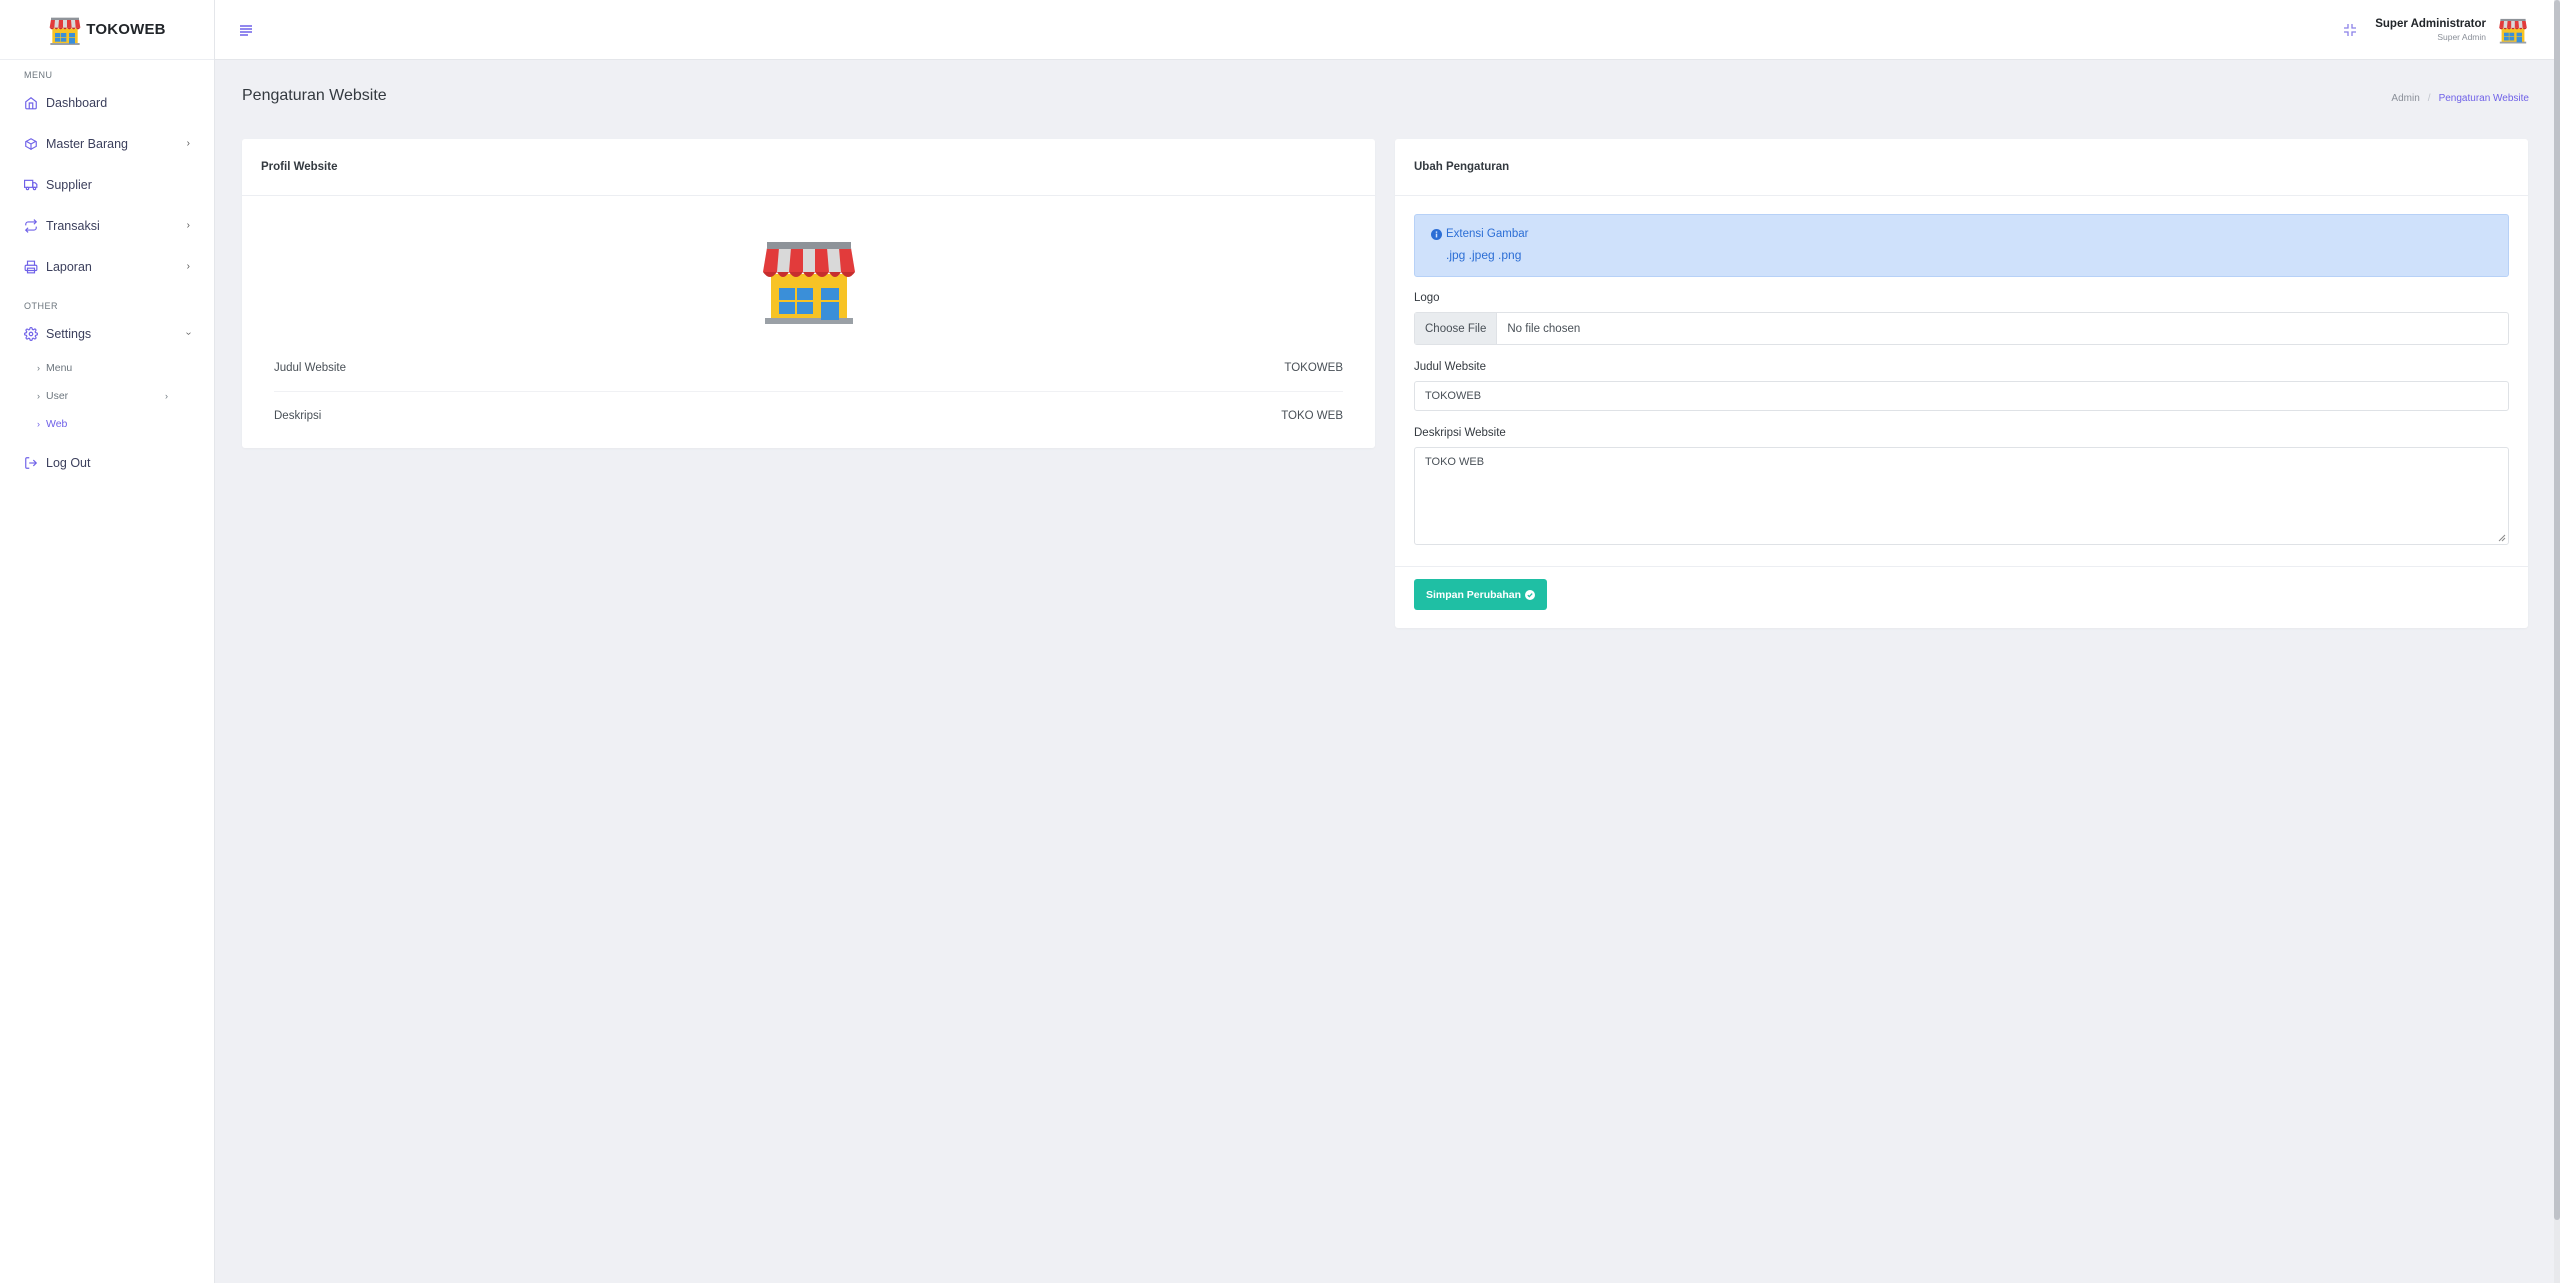 The image size is (2560, 1283). Describe the element at coordinates (57, 396) in the screenshot. I see `sidebar-subitem-label: User` at that location.